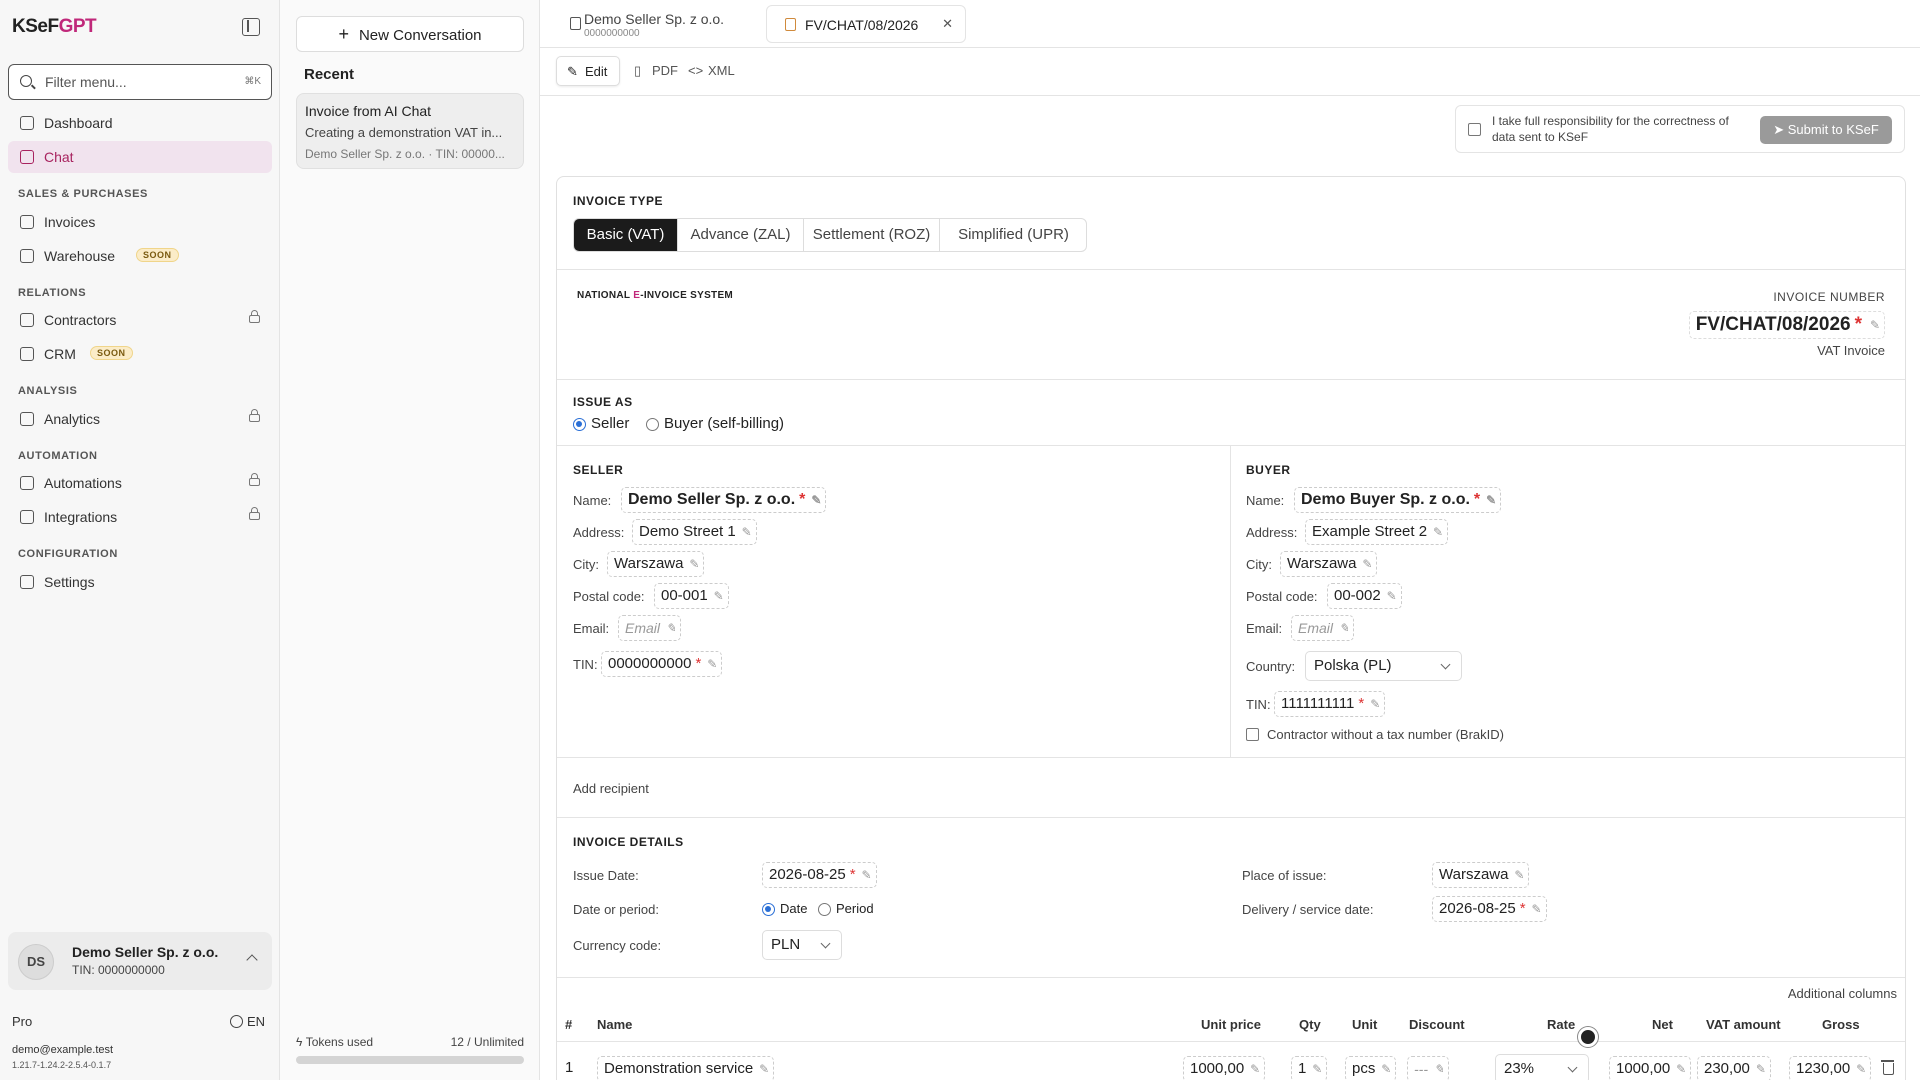  What do you see at coordinates (140, 82) in the screenshot?
I see `filter-menu-input: Filter menu... ⌘K` at bounding box center [140, 82].